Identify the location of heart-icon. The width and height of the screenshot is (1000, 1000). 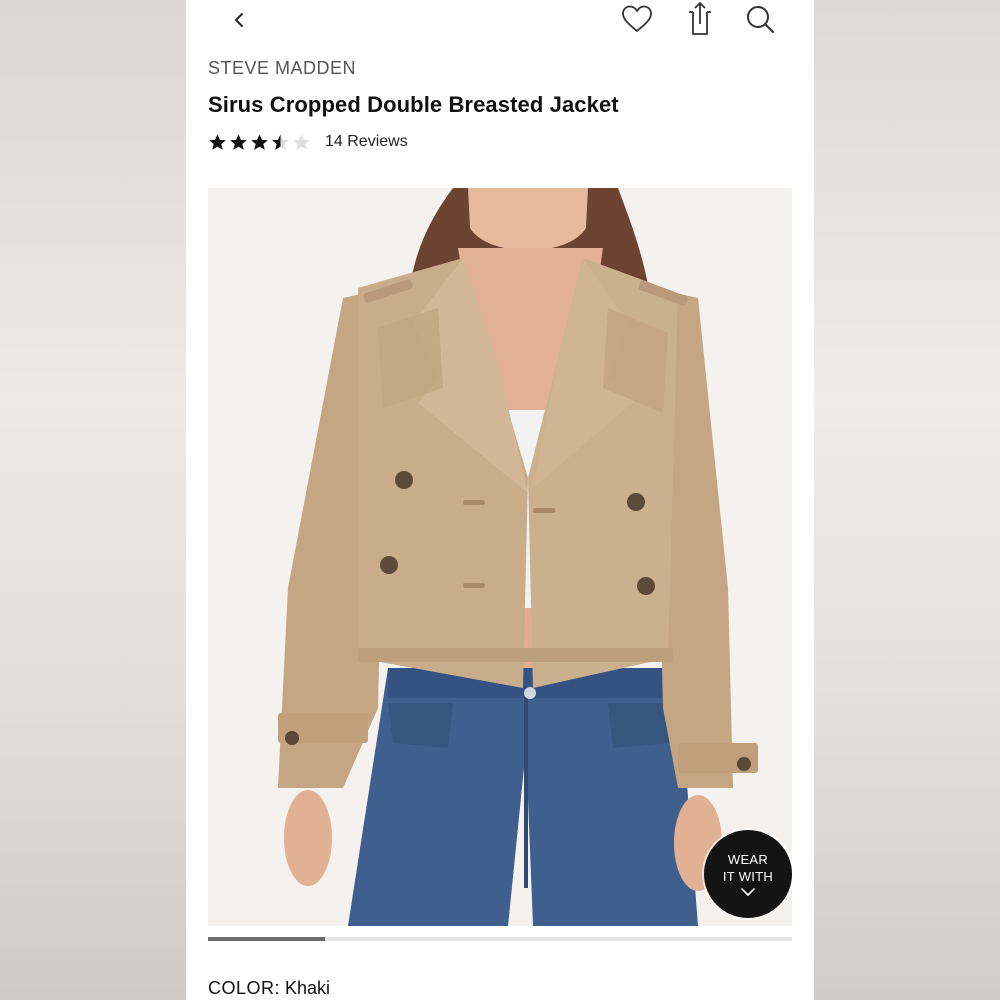
(637, 18).